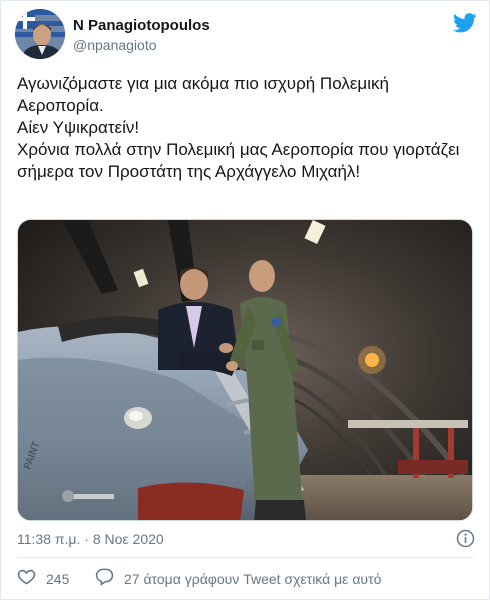  Describe the element at coordinates (104, 579) in the screenshot. I see `speech-bubble-icon` at that location.